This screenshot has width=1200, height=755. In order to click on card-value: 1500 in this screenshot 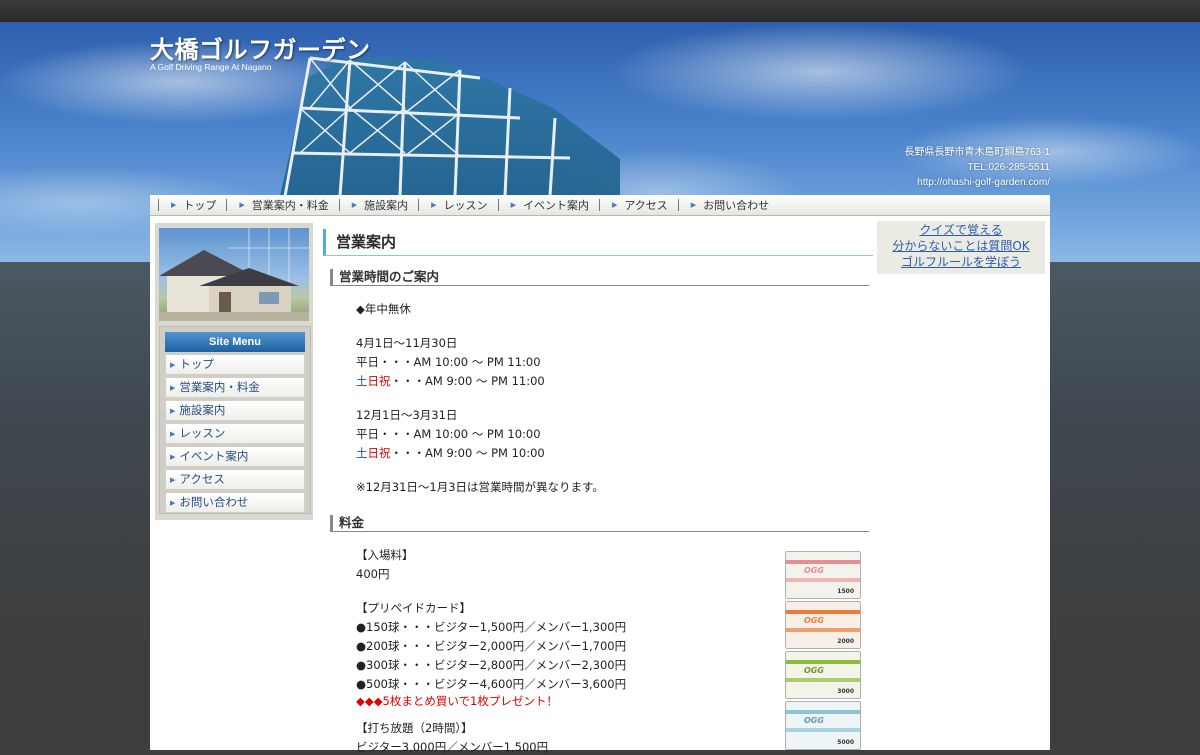, I will do `click(845, 591)`.